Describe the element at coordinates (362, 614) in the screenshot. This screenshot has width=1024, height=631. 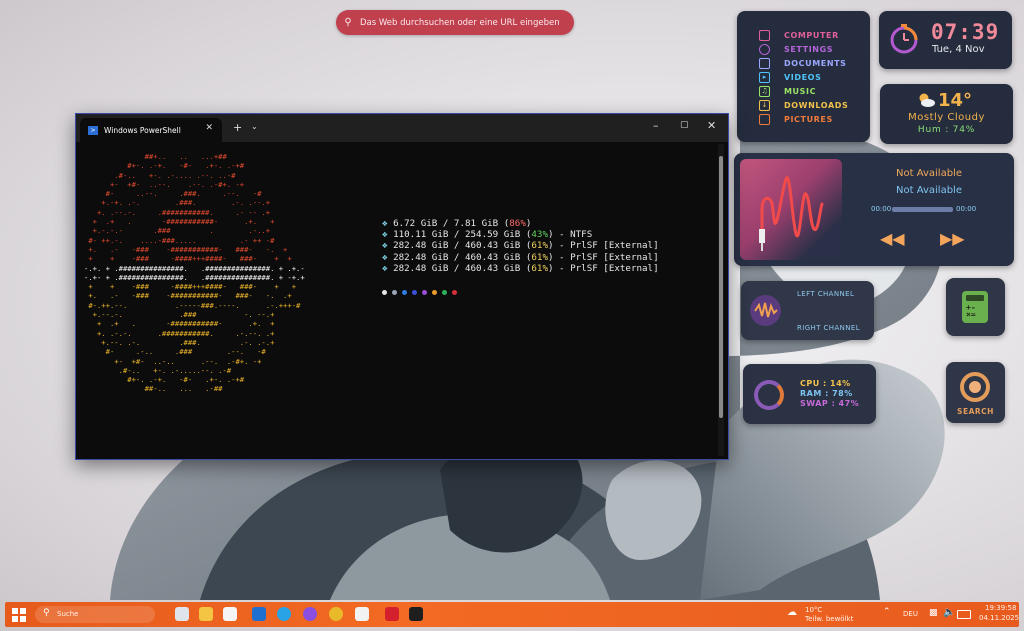
I see `office-icon` at that location.